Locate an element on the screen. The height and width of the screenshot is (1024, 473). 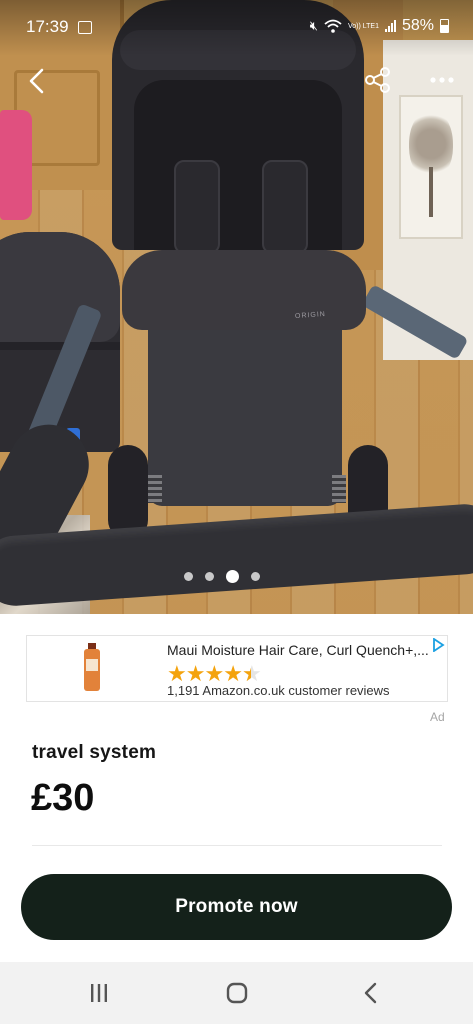
mute-icon: 🔇︎ is located at coordinates (313, 25).